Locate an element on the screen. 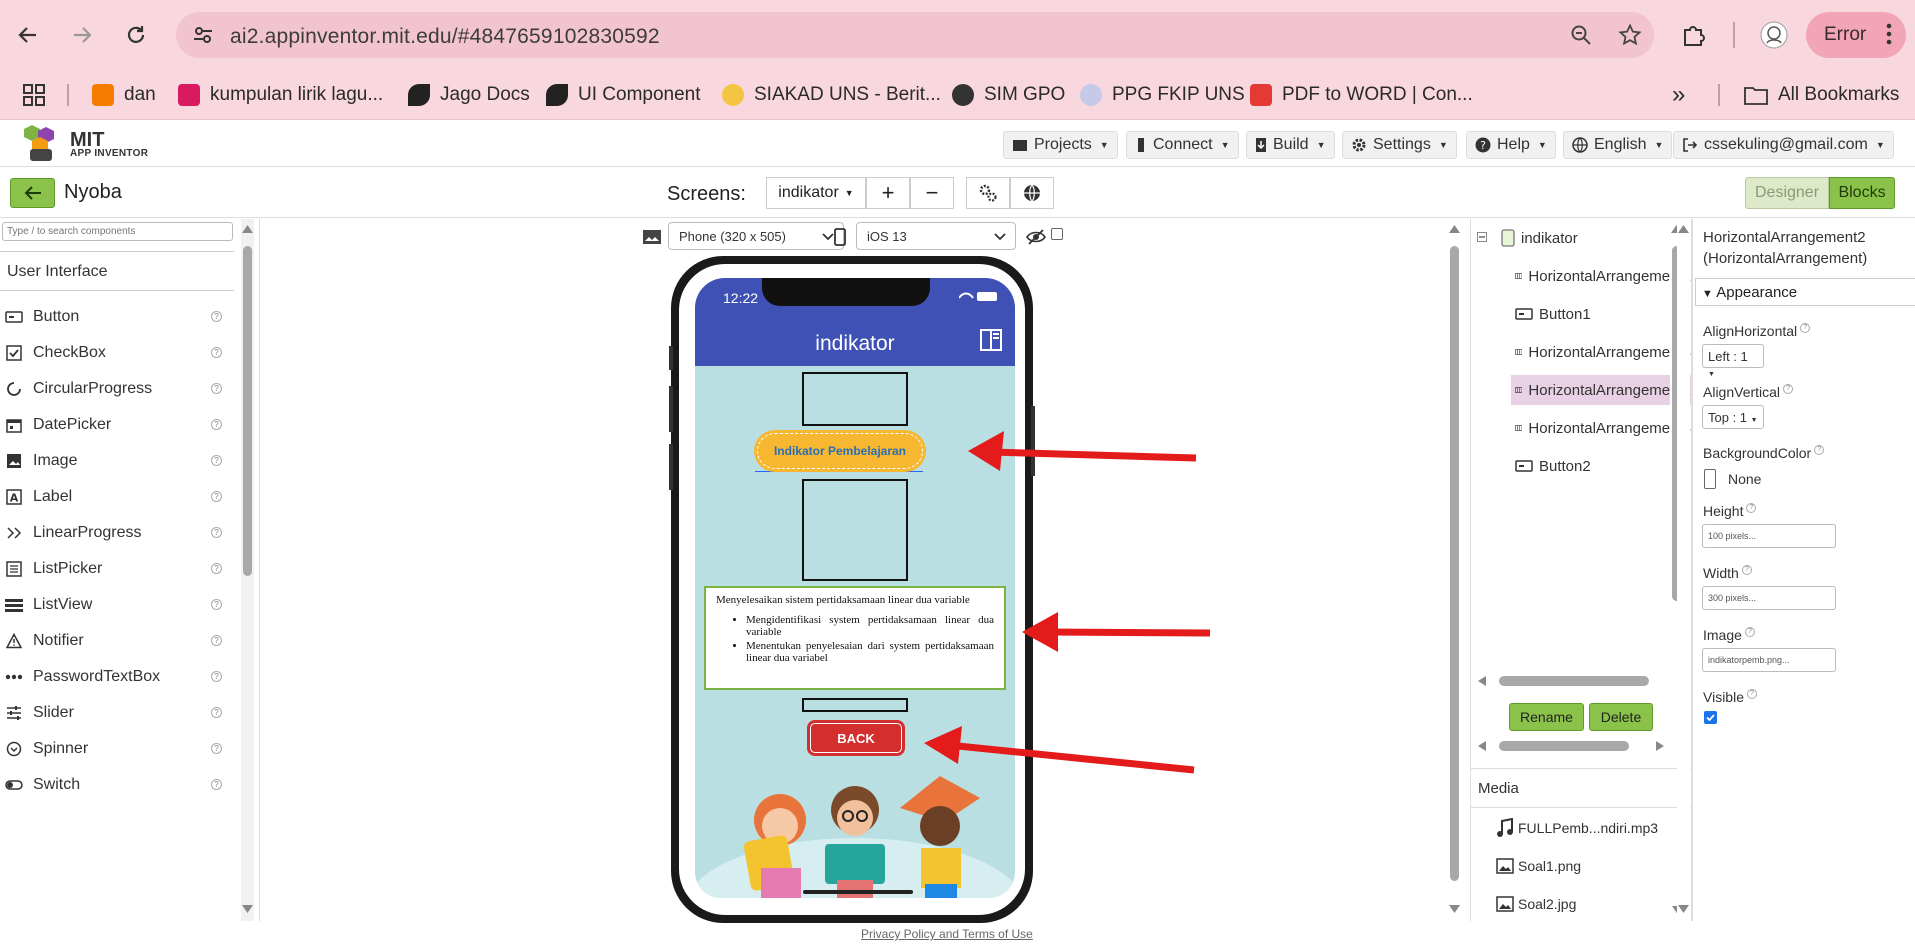  back-button-app: BACK is located at coordinates (856, 738).